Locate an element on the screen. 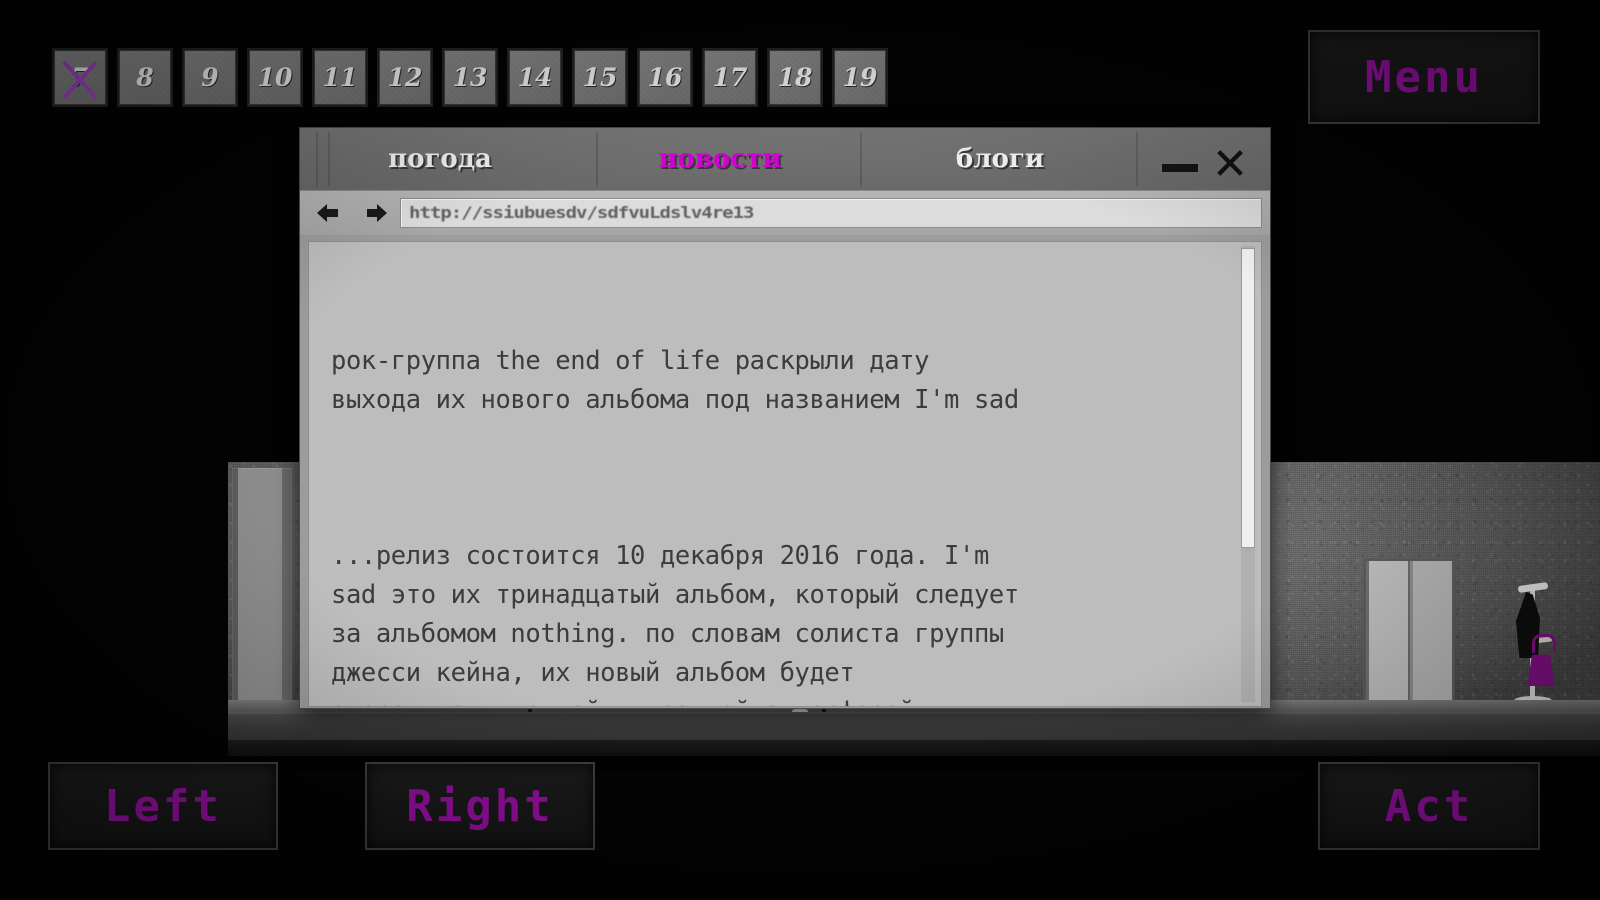 The image size is (1600, 900). day-tab-9: 9 is located at coordinates (210, 77).